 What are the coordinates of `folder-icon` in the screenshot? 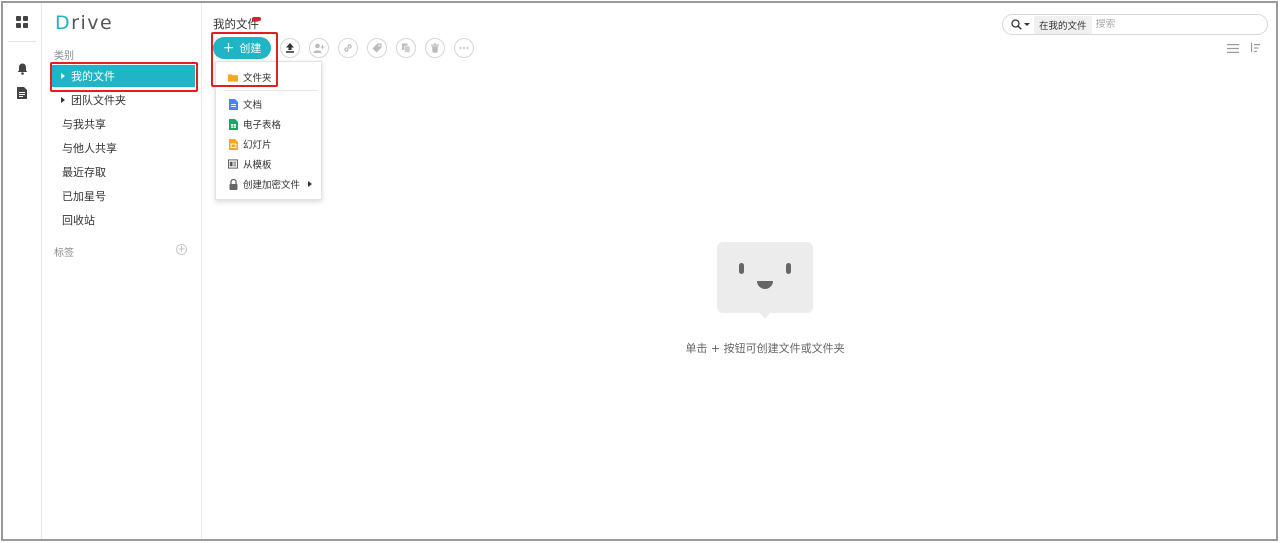 It's located at (233, 77).